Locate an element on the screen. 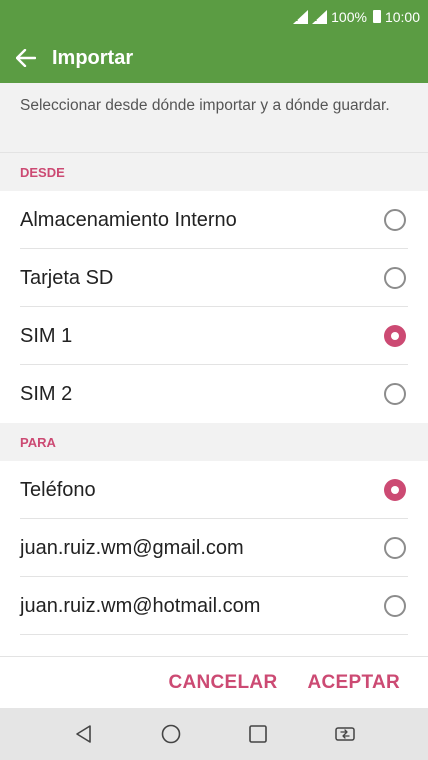 The height and width of the screenshot is (760, 428). option-from-sim2: SIM 2 is located at coordinates (214, 394).